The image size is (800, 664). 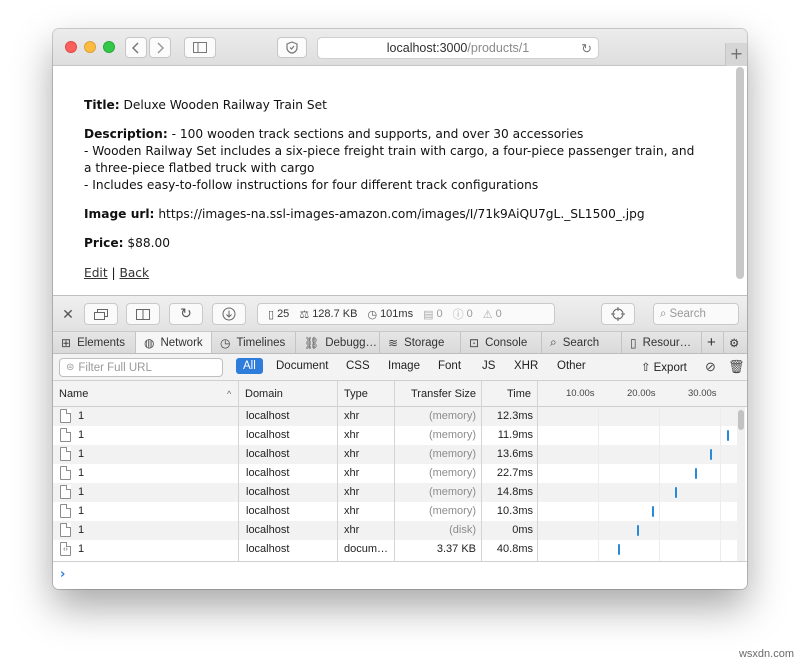 What do you see at coordinates (428, 314) in the screenshot?
I see `log-icon: ▤` at bounding box center [428, 314].